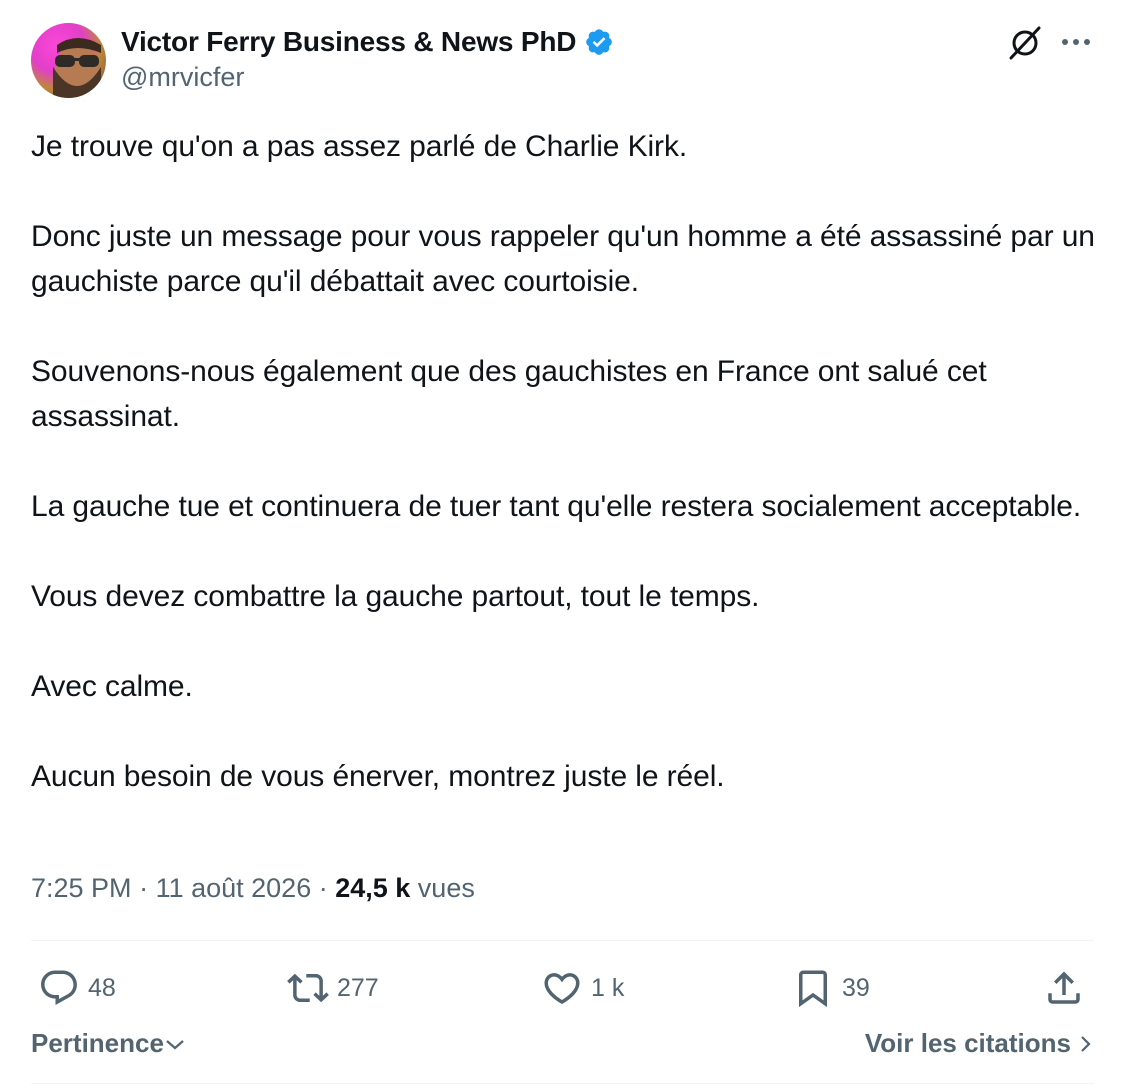  I want to click on bookmark-button: 39, so click(831, 988).